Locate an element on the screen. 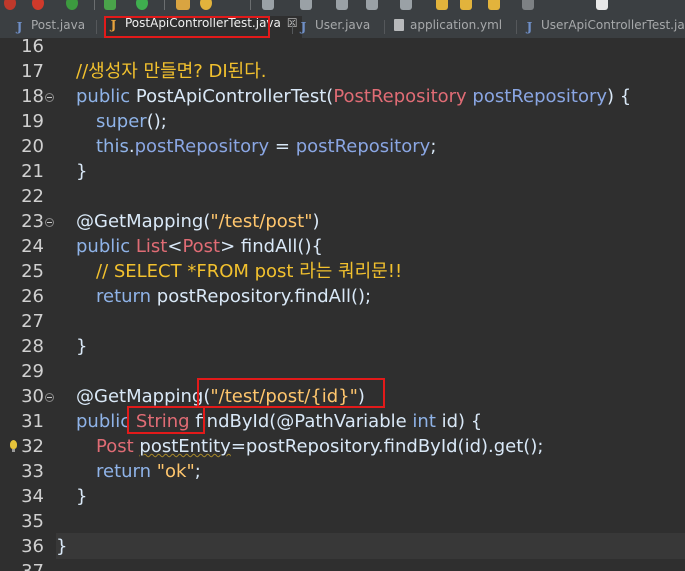 The height and width of the screenshot is (571, 685). tab-label: application.yml is located at coordinates (456, 25).